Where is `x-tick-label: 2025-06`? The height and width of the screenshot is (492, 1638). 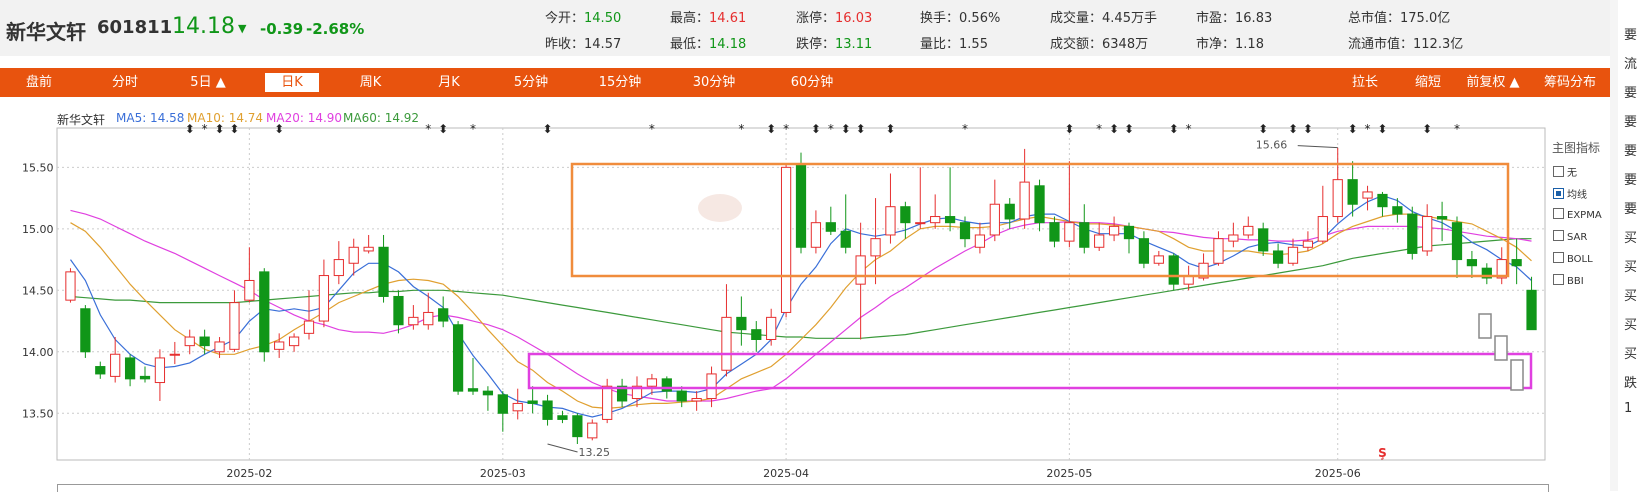 x-tick-label: 2025-06 is located at coordinates (1338, 473).